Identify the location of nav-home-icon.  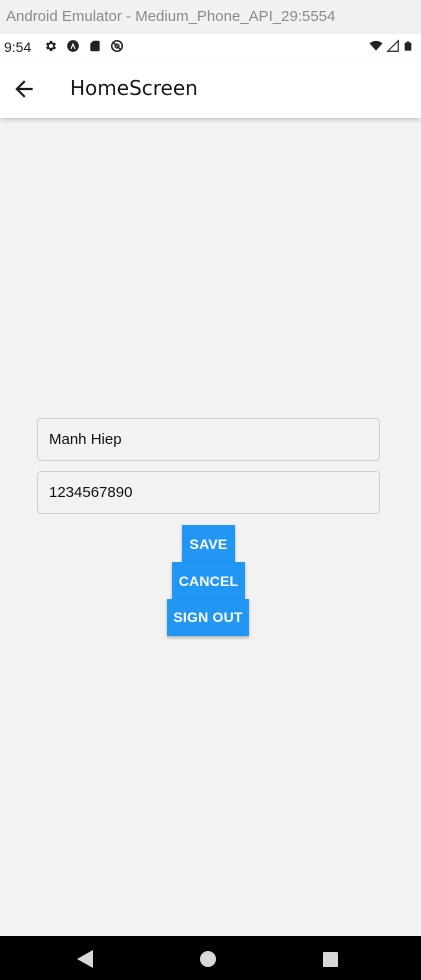
(208, 959).